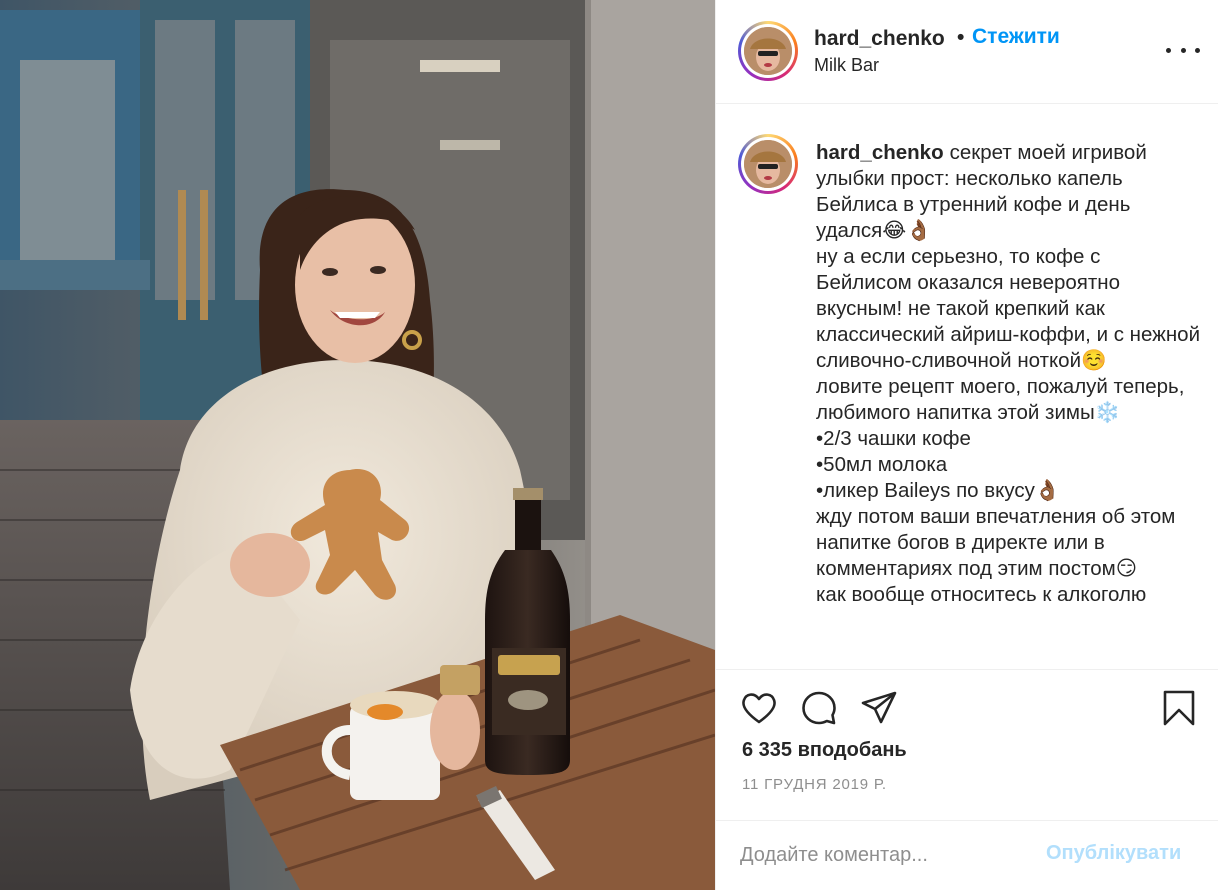 The height and width of the screenshot is (890, 1218). I want to click on header-avatar, so click(768, 51).